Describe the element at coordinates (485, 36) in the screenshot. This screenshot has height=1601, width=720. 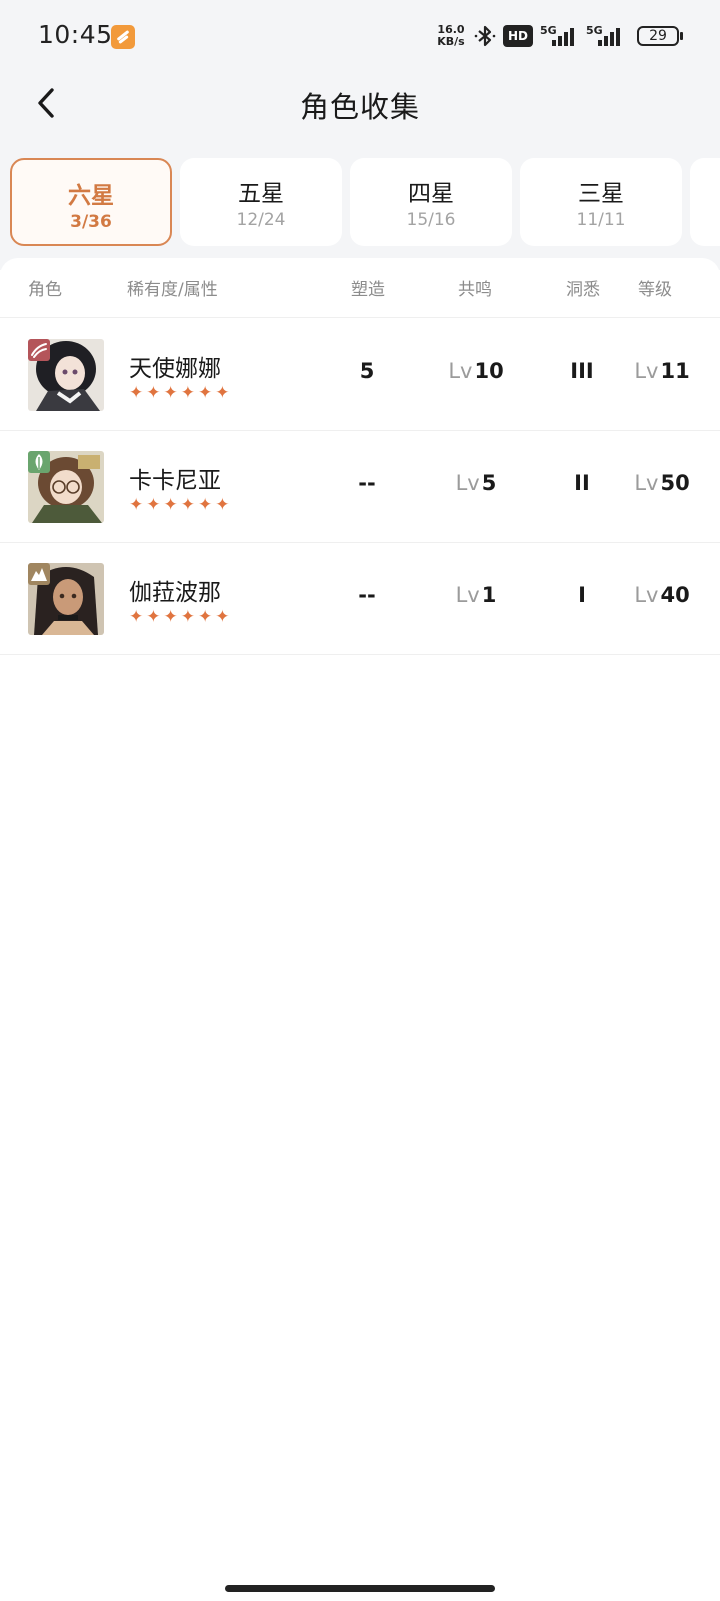
I see `bluetooth-icon` at that location.